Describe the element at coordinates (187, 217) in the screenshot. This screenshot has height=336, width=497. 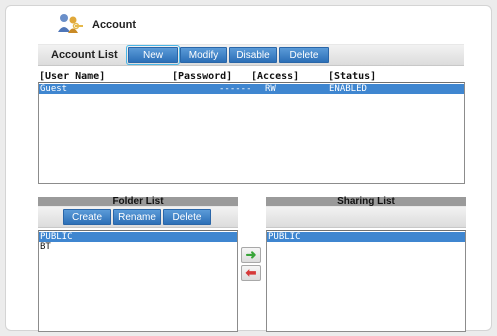
I see `delete-folder-button: Delete` at that location.